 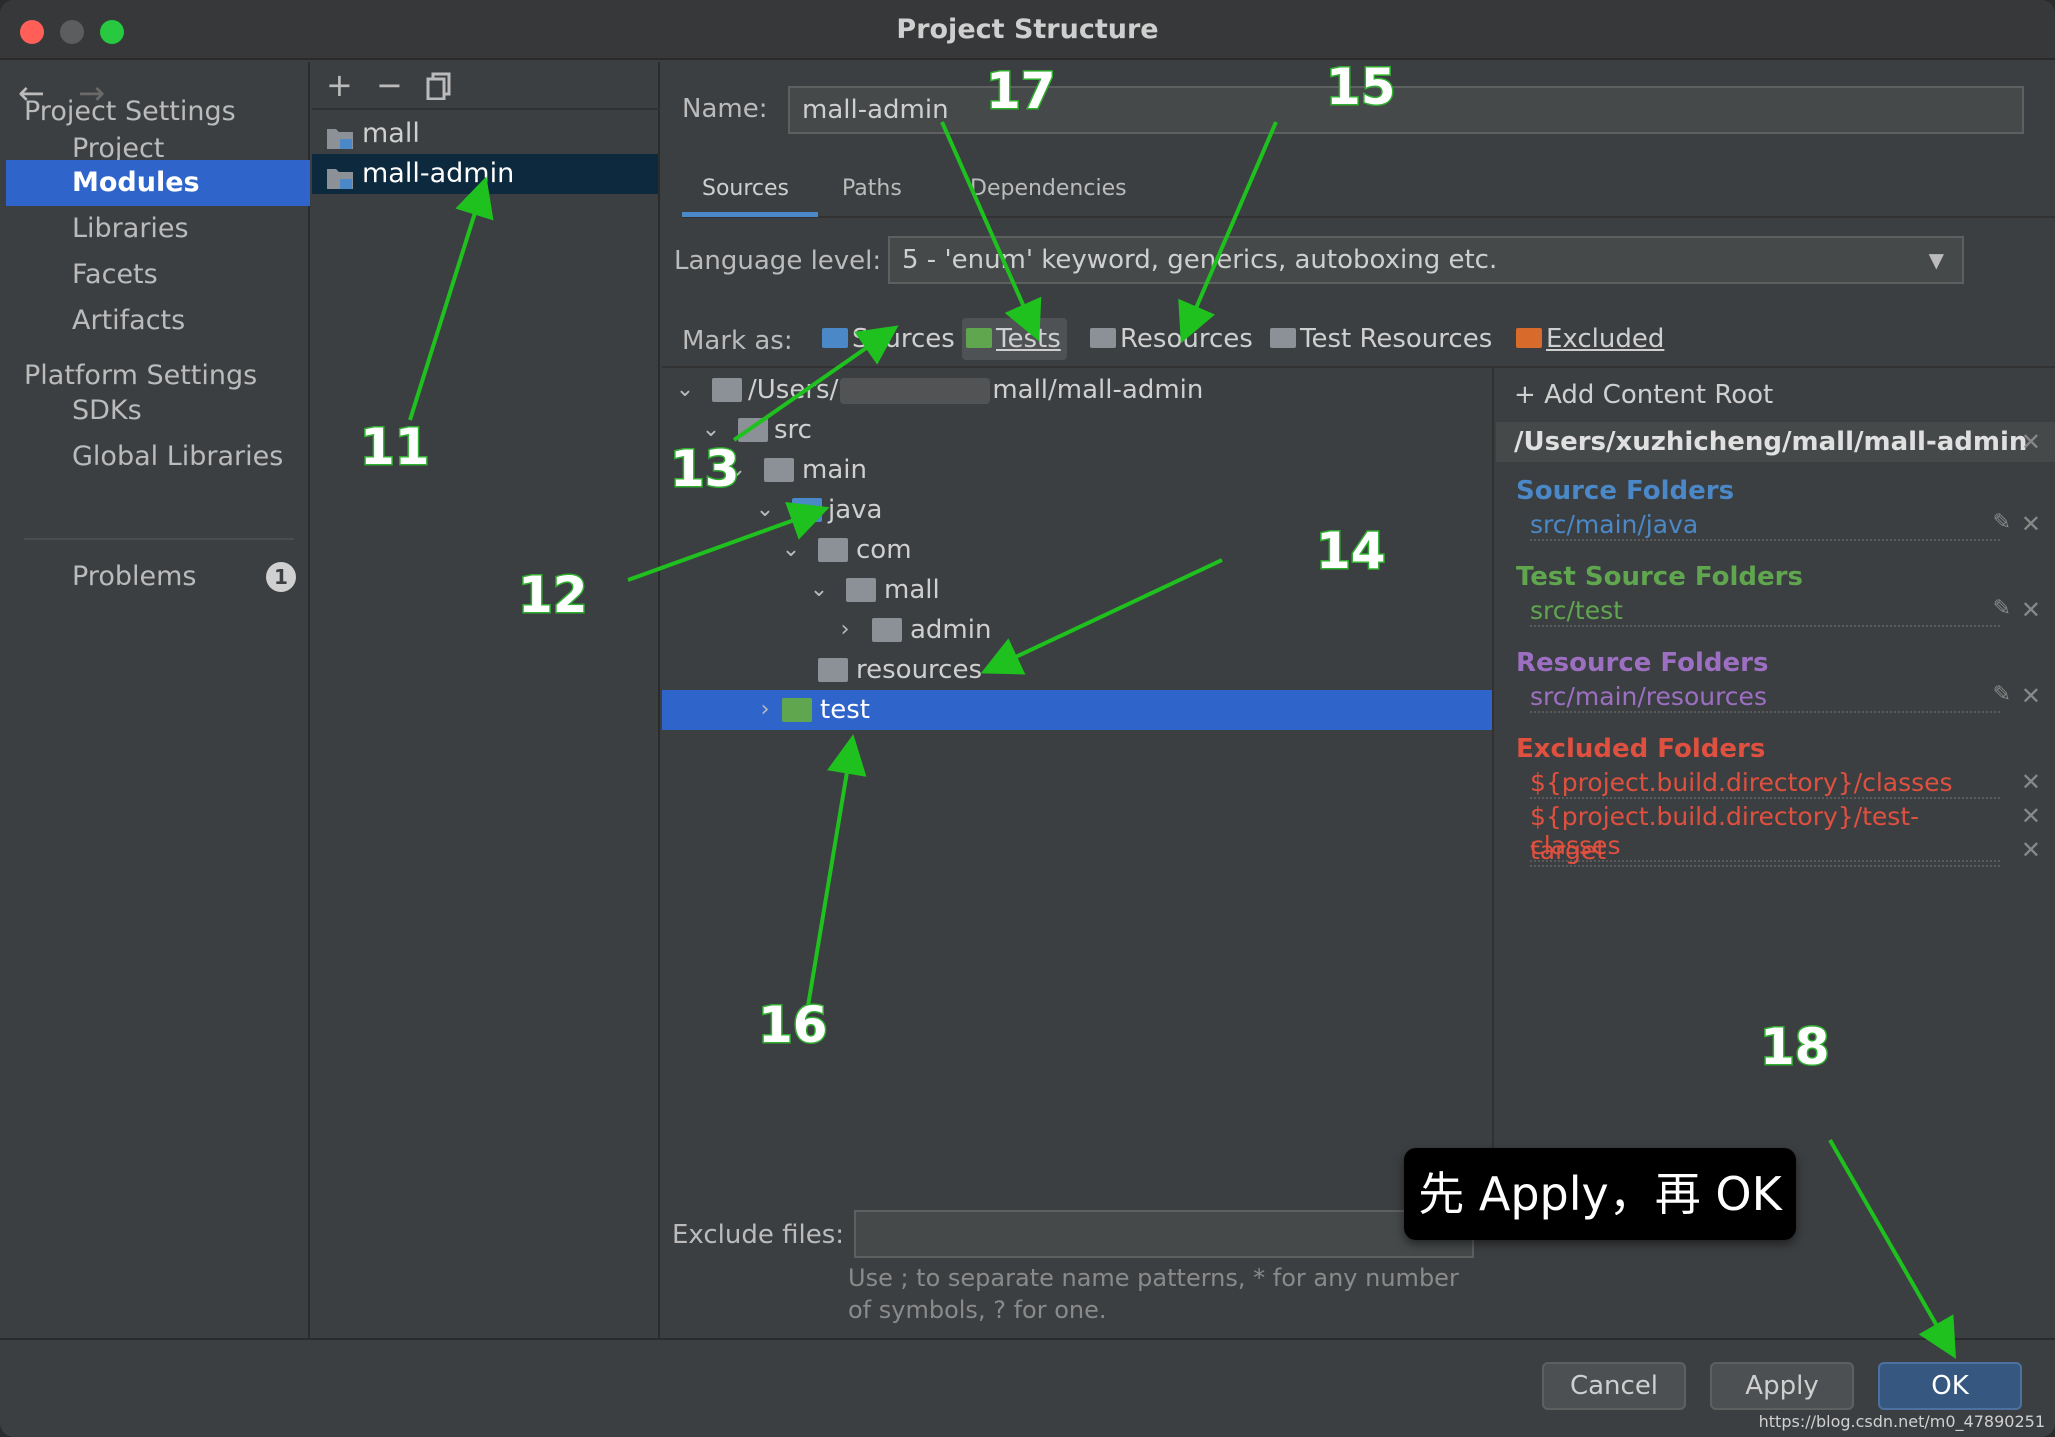 What do you see at coordinates (339, 85) in the screenshot?
I see `add-module-button: +` at bounding box center [339, 85].